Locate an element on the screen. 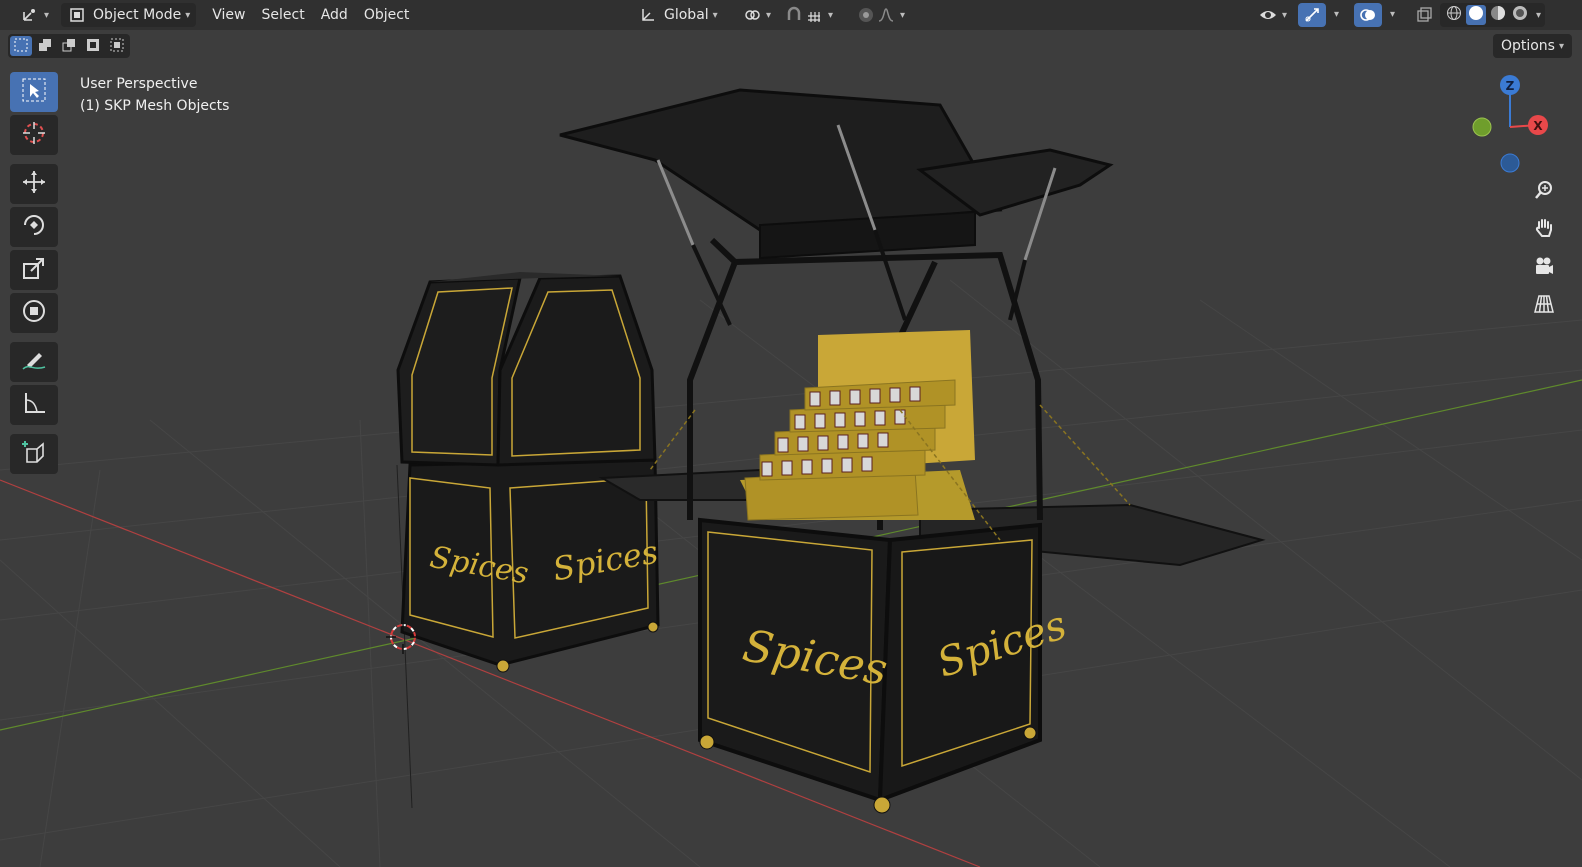 Image resolution: width=1582 pixels, height=867 pixels. navigation-buttons is located at coordinates (1544, 251).